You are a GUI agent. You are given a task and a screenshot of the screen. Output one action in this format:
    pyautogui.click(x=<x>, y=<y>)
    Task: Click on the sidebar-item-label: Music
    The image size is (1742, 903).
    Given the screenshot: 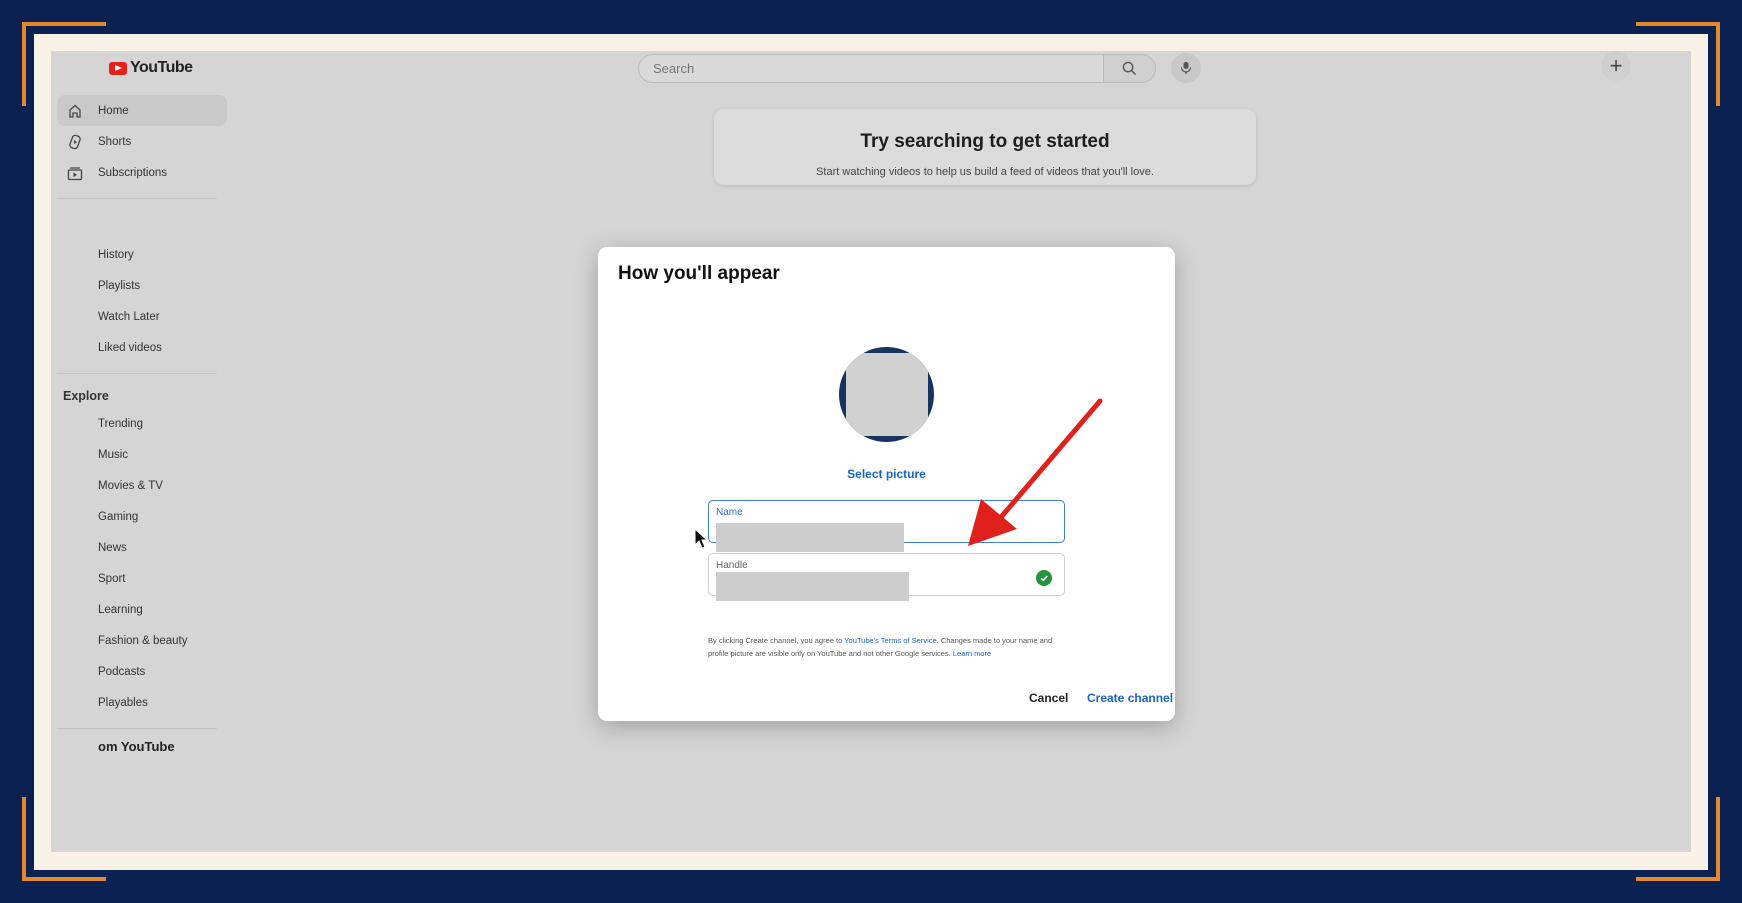 What is the action you would take?
    pyautogui.click(x=113, y=454)
    